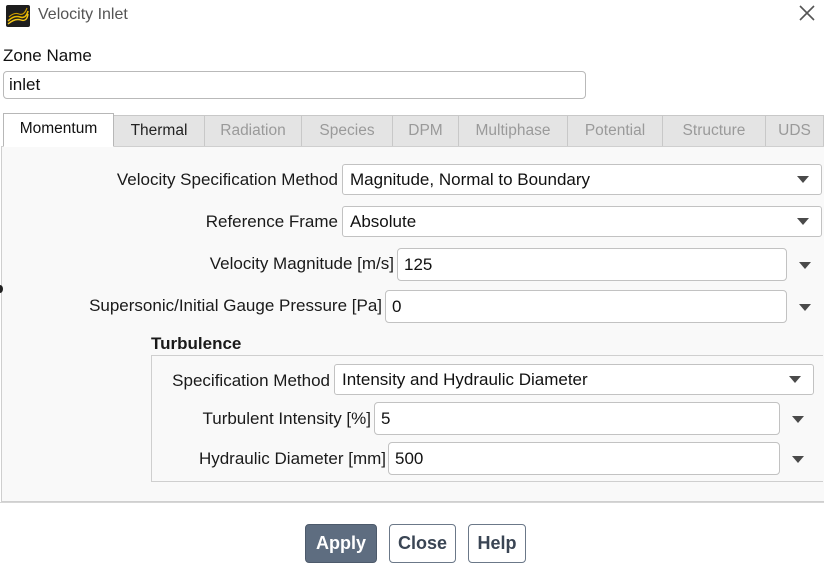  What do you see at coordinates (347, 130) in the screenshot?
I see `tab-species: Species` at bounding box center [347, 130].